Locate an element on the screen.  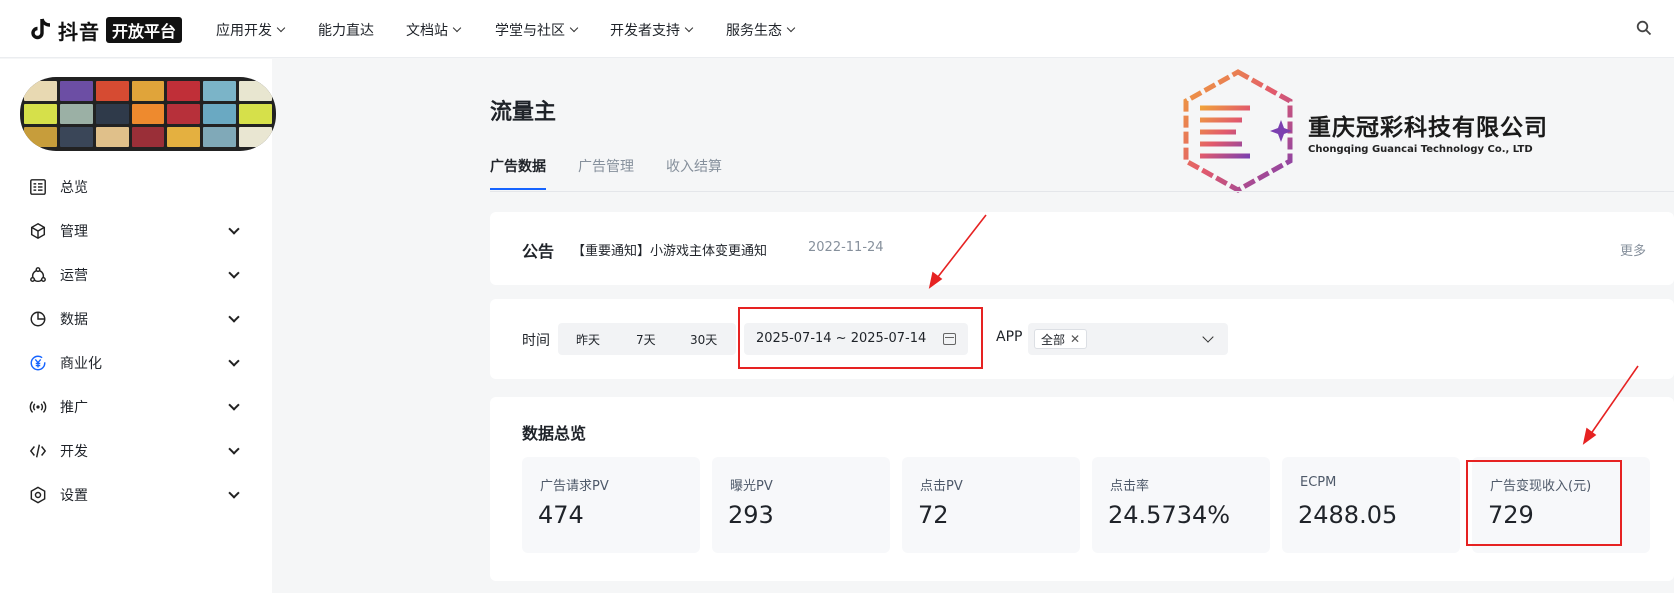
data-overview-title: 数据总览 is located at coordinates (554, 433).